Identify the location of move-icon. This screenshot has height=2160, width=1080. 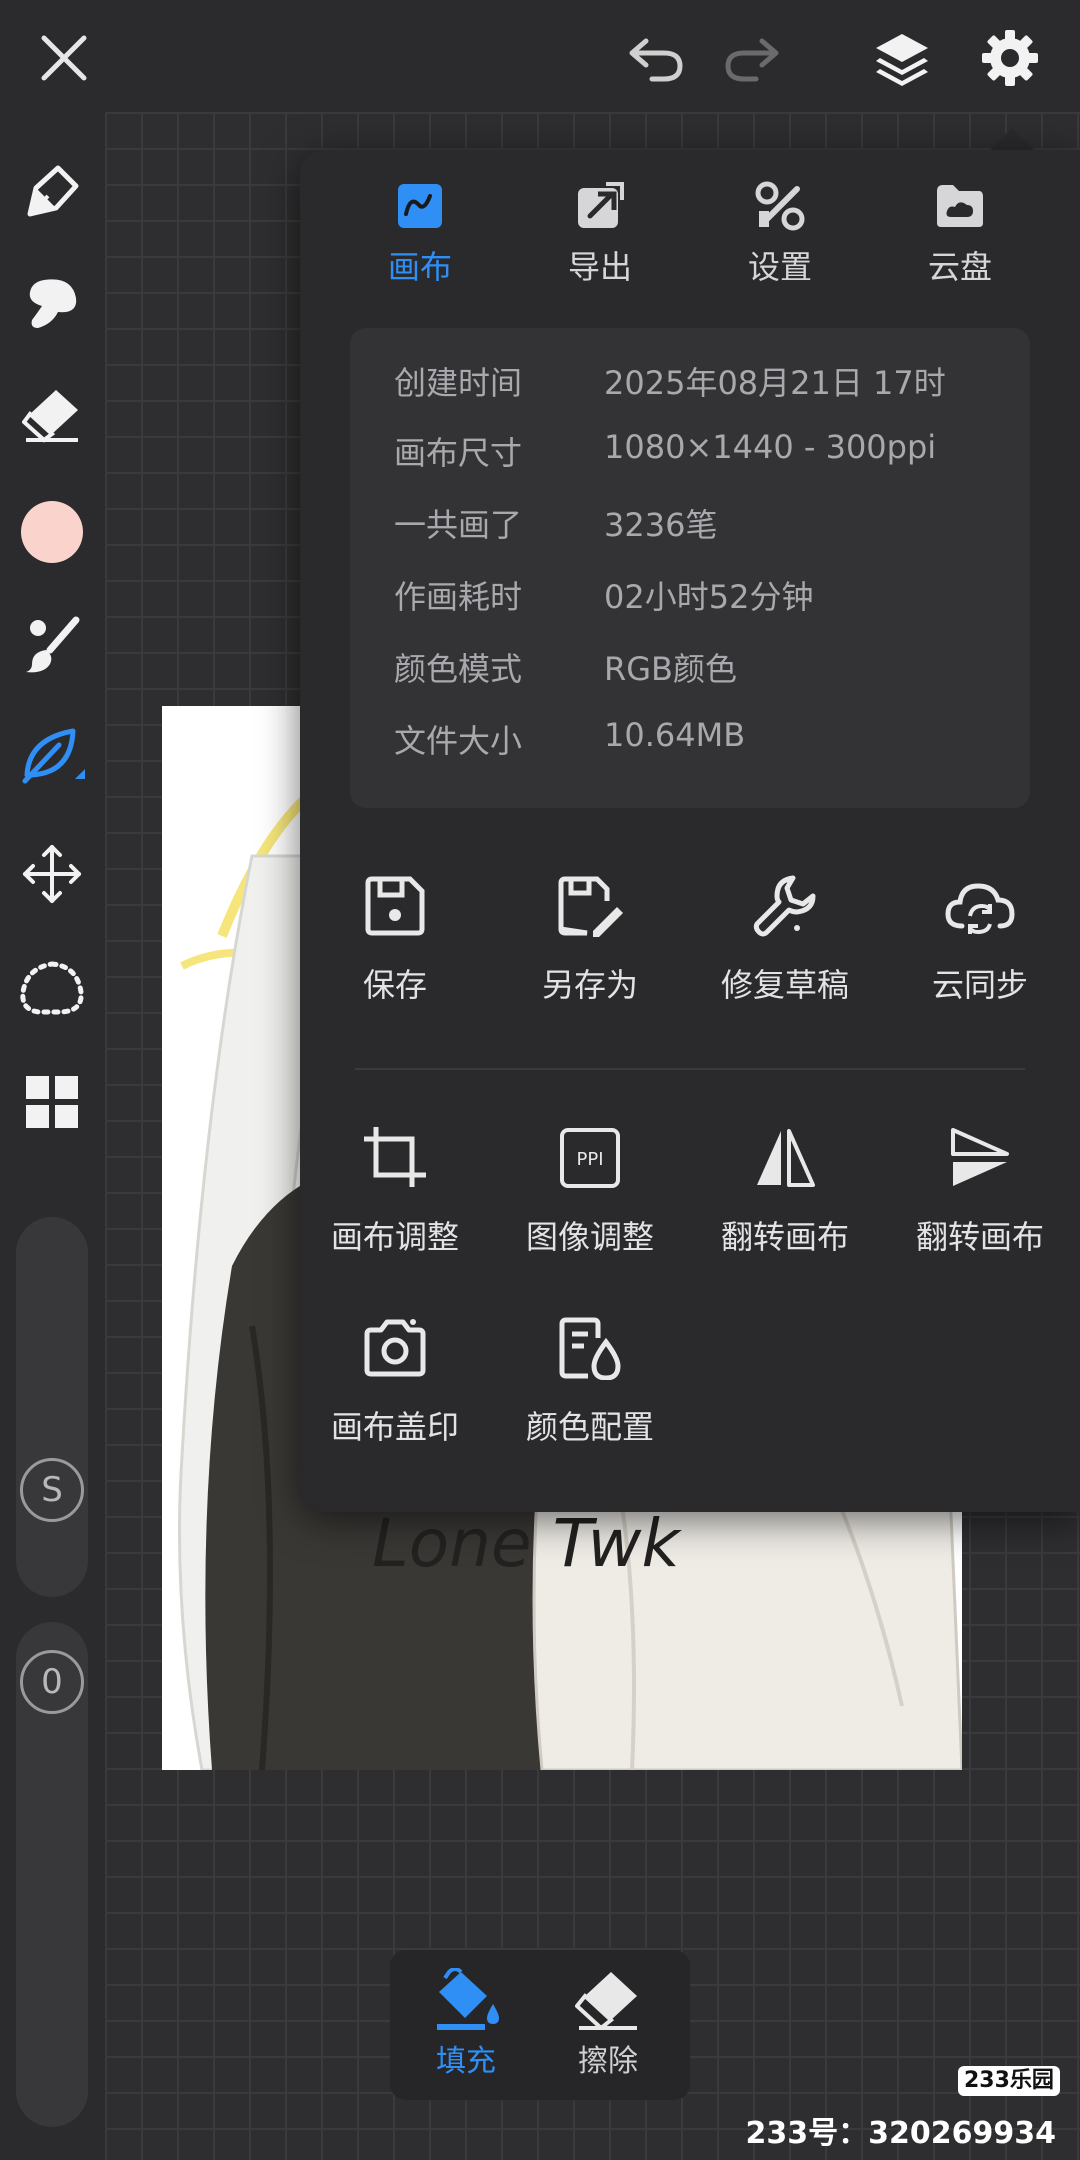
(52, 874).